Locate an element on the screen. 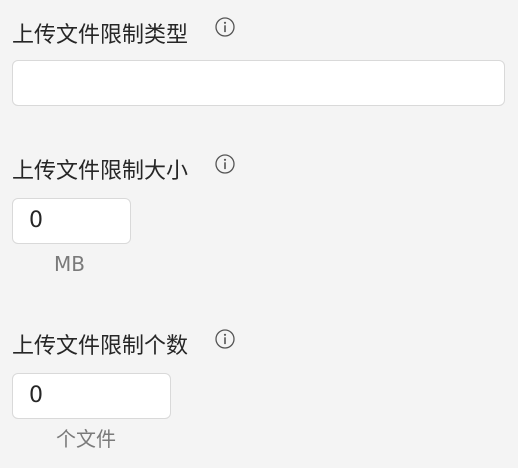  size-unit-label: MB is located at coordinates (69, 264).